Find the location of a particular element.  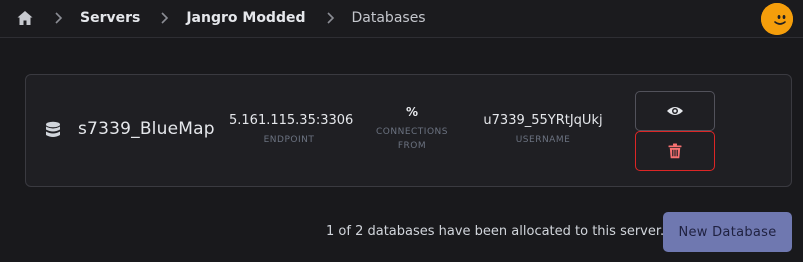

breadcrumb: Servers Jangro Modded Databases is located at coordinates (221, 18).